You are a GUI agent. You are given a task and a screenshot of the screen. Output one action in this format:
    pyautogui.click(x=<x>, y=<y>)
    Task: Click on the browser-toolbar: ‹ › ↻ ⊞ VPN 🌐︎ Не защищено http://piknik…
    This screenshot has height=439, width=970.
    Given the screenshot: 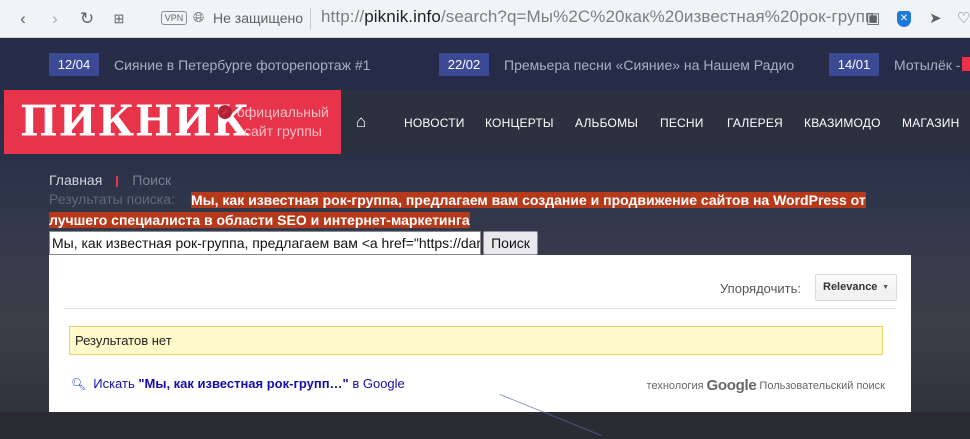 What is the action you would take?
    pyautogui.click(x=485, y=19)
    